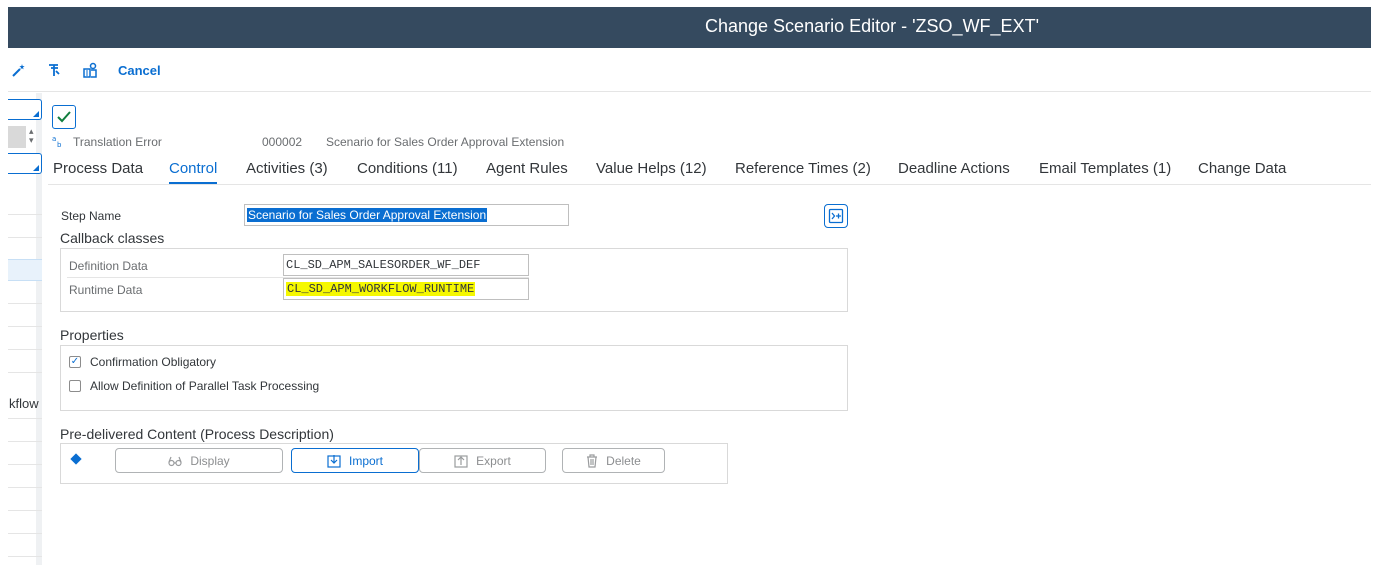  Describe the element at coordinates (1242, 168) in the screenshot. I see `tab-change-data: Change Data` at that location.